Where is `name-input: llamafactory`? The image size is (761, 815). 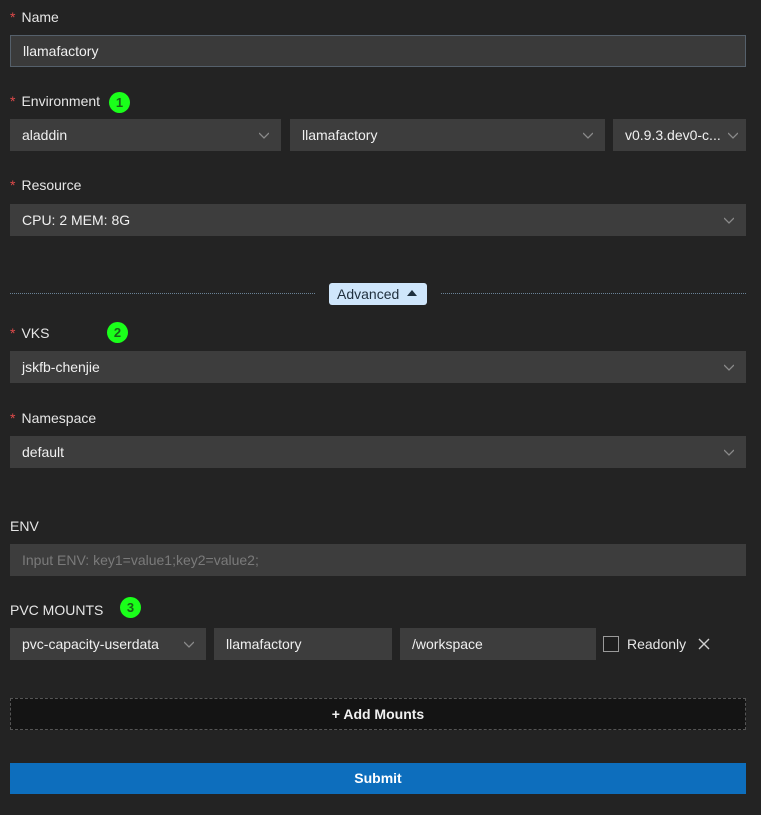
name-input: llamafactory is located at coordinates (378, 51).